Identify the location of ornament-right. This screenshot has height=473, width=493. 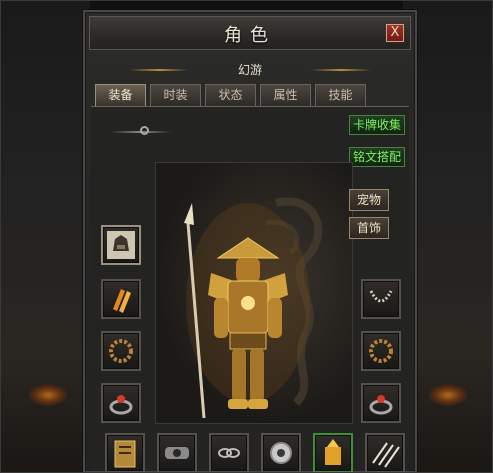
(341, 70).